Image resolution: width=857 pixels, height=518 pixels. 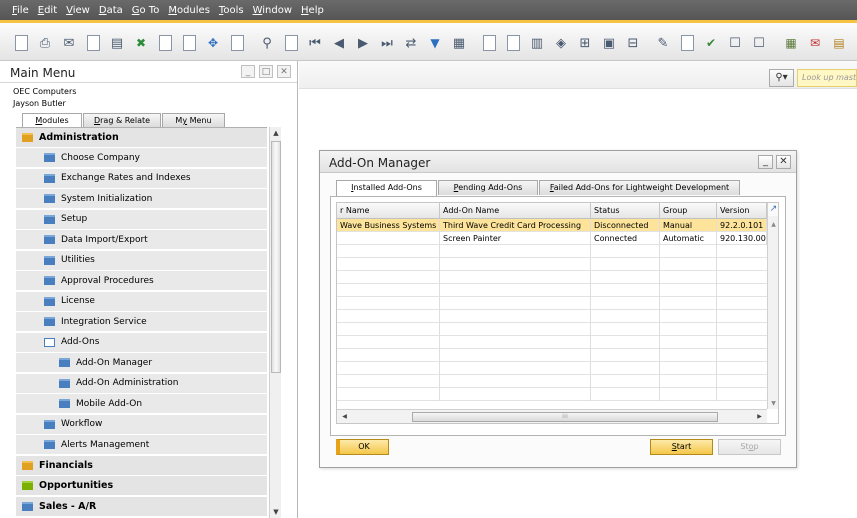 I want to click on column-header-version: Version, so click(x=742, y=211).